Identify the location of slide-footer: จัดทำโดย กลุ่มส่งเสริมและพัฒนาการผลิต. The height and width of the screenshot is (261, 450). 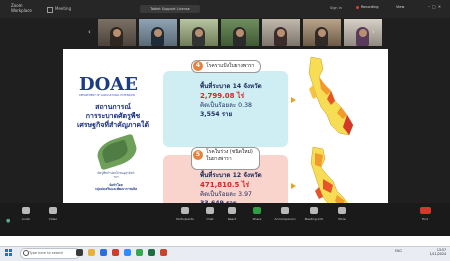
(116, 187).